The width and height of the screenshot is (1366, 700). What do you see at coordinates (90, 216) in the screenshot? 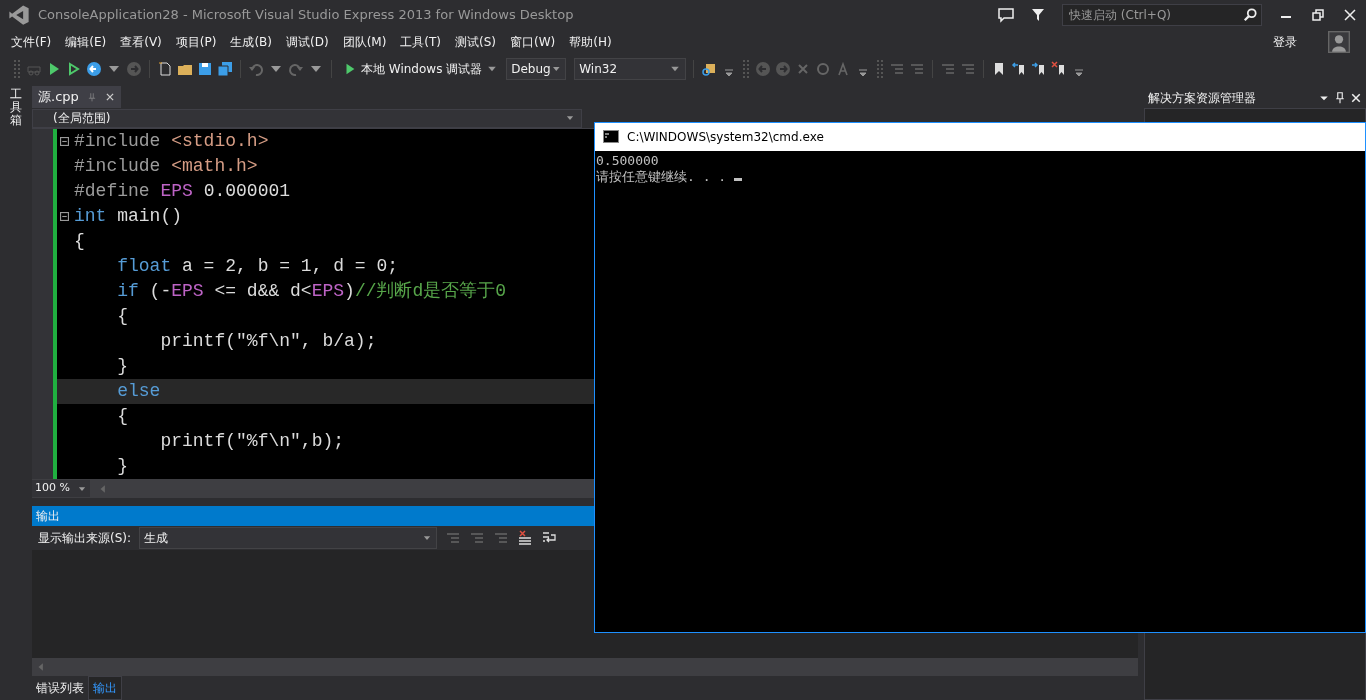
I see `code-text: int` at bounding box center [90, 216].